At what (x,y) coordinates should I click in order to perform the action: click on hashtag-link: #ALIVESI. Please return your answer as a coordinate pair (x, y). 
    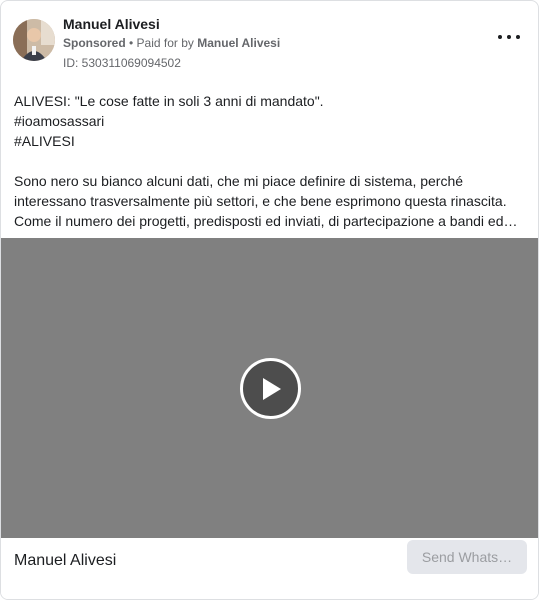
    Looking at the image, I should click on (269, 141).